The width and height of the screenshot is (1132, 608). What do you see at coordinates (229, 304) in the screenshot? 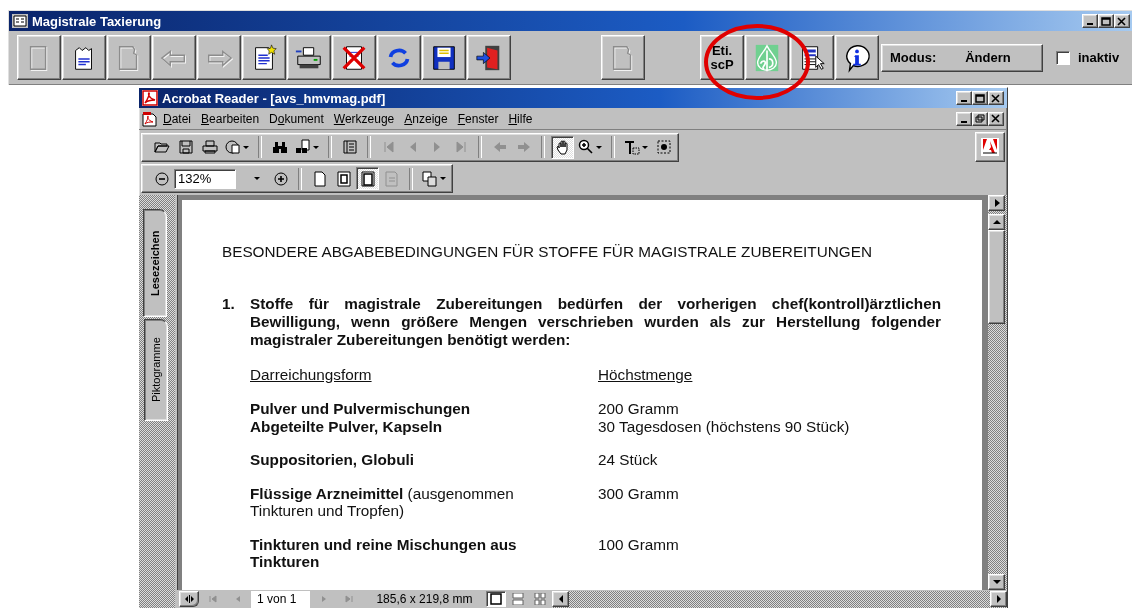
I see `item-number: 1.` at bounding box center [229, 304].